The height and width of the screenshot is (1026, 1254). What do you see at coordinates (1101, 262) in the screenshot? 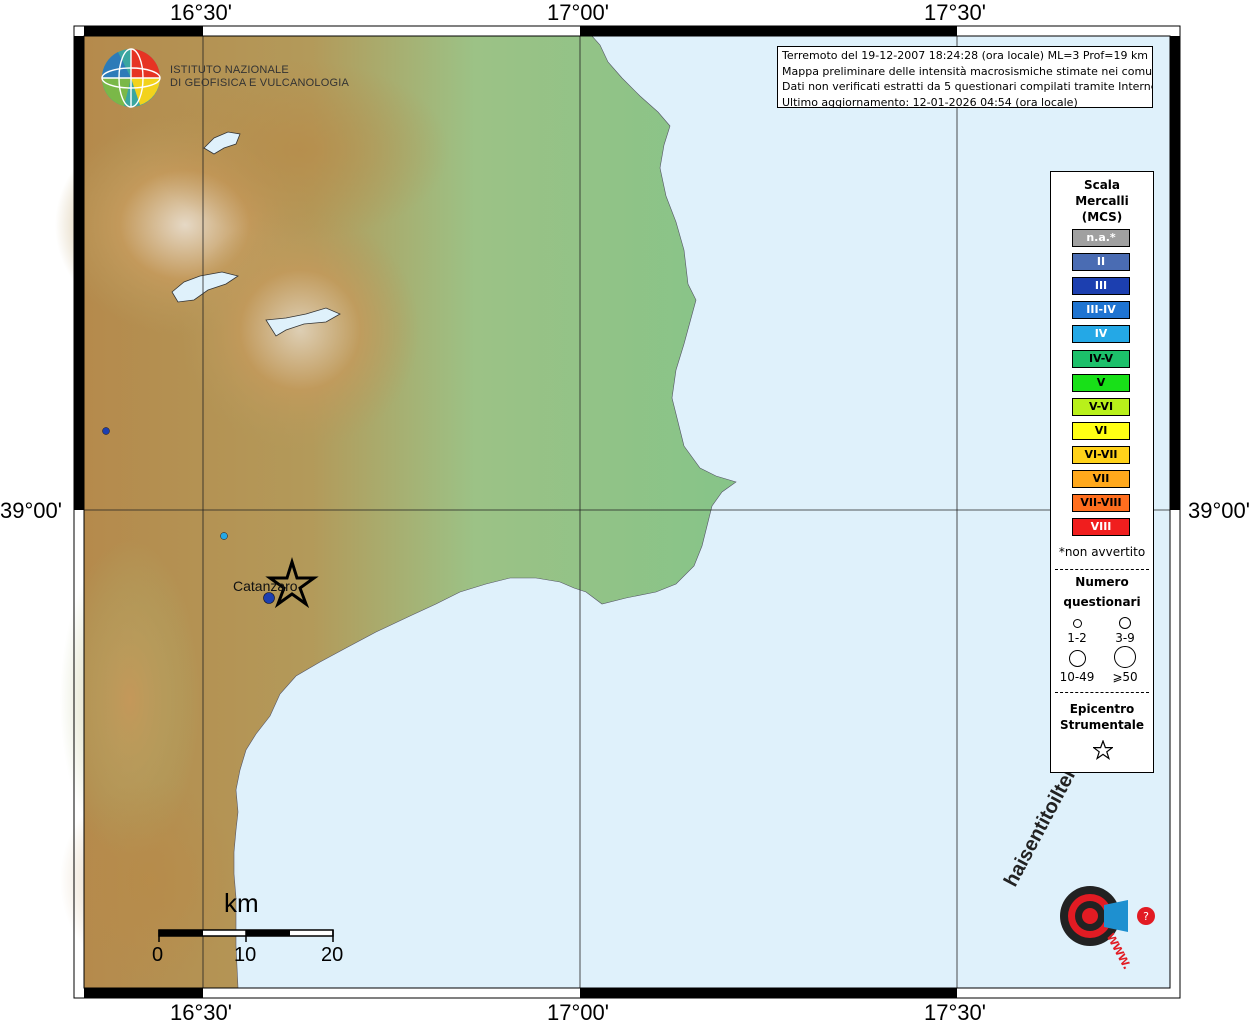
I see `legend-swatch-ii: II` at bounding box center [1101, 262].